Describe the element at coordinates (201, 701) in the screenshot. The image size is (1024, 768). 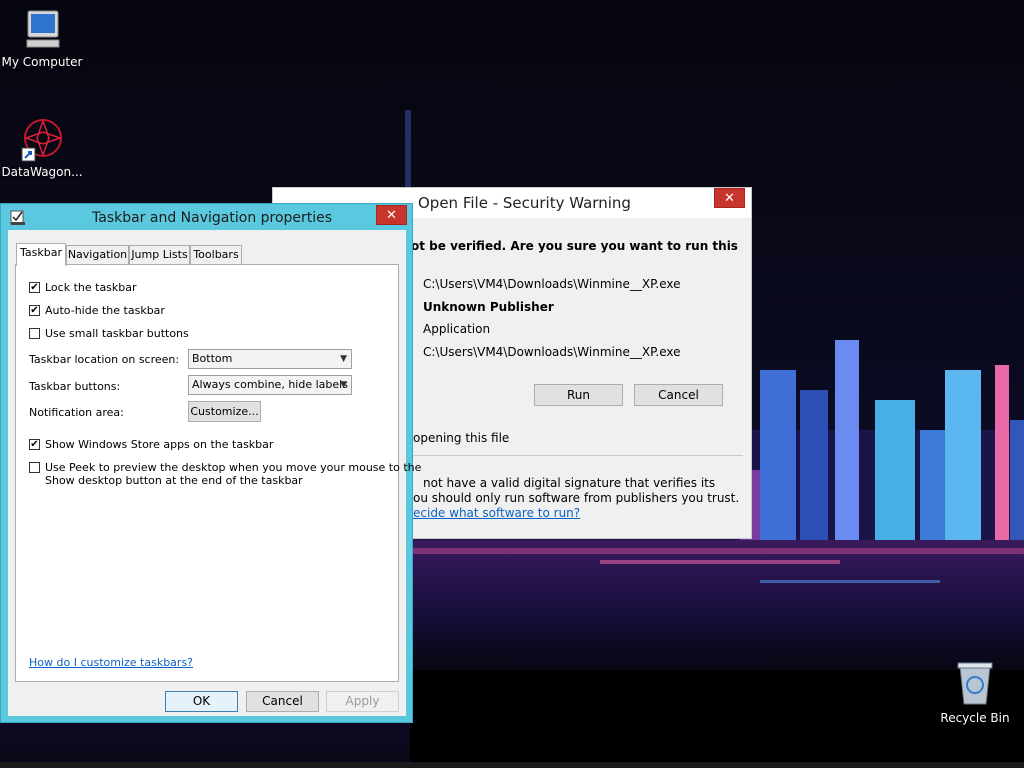
I see `ok-button: OK` at that location.